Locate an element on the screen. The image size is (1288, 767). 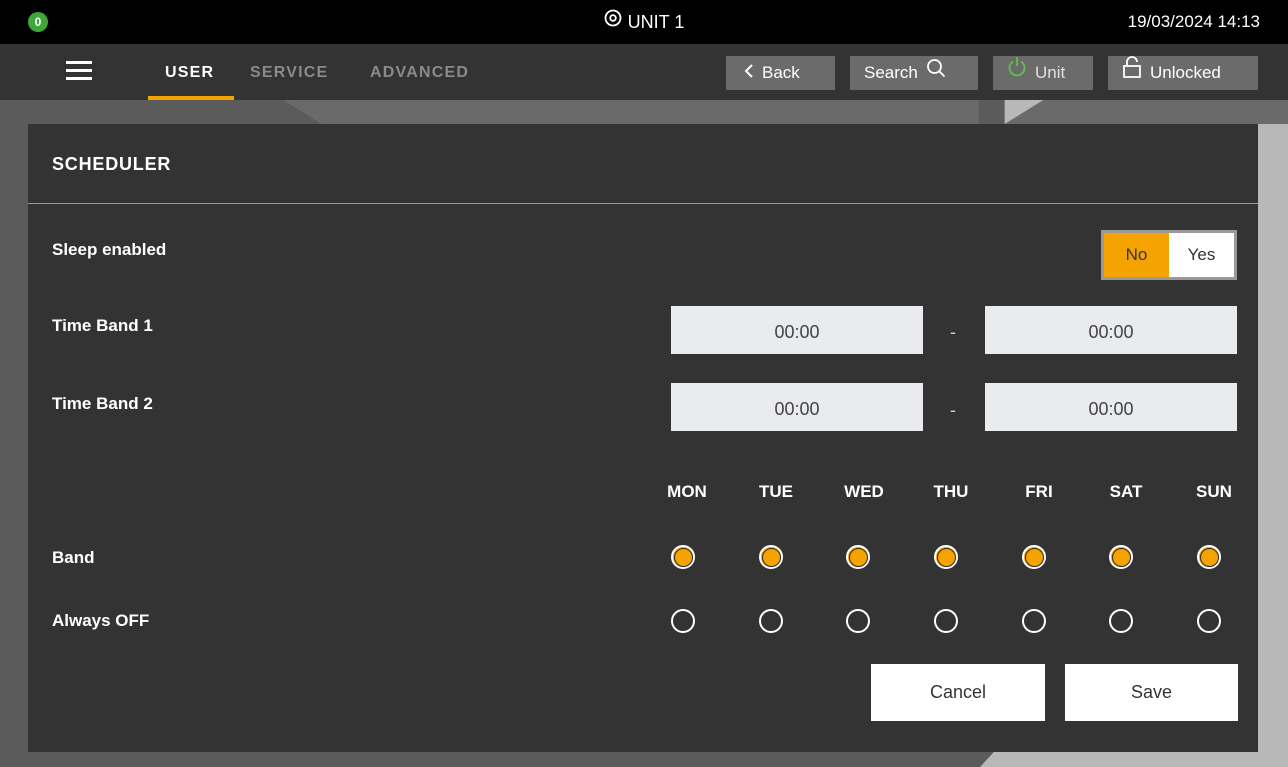
always-off-radio-wed is located at coordinates (858, 621).